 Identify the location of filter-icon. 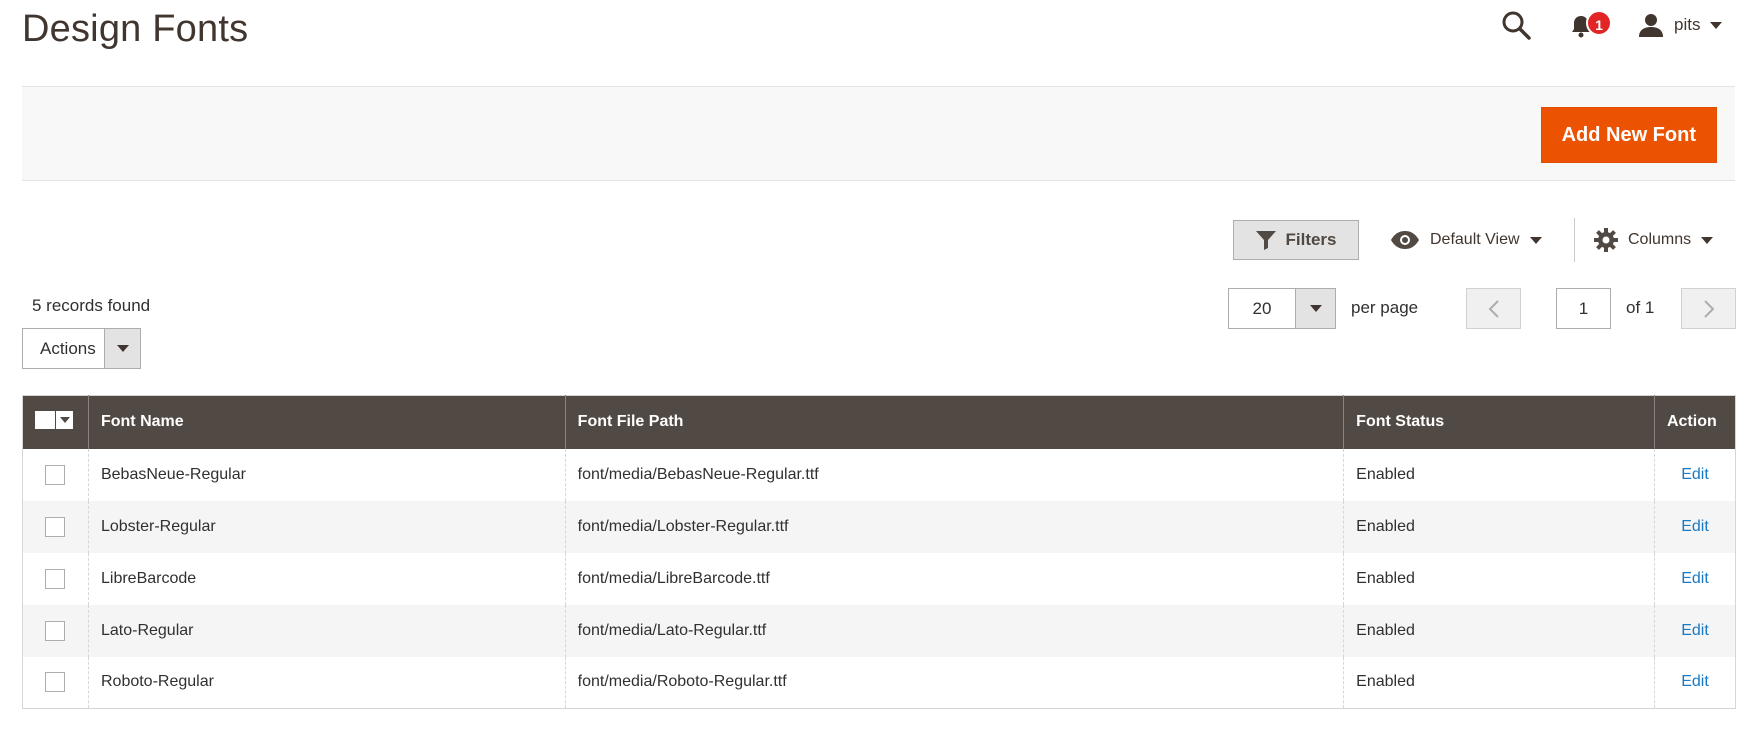
(1266, 240).